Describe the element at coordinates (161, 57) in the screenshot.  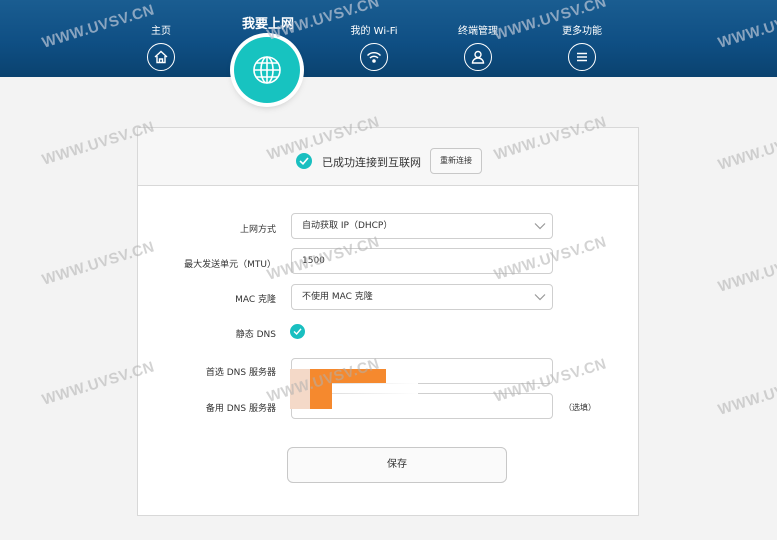
I see `home-icon` at that location.